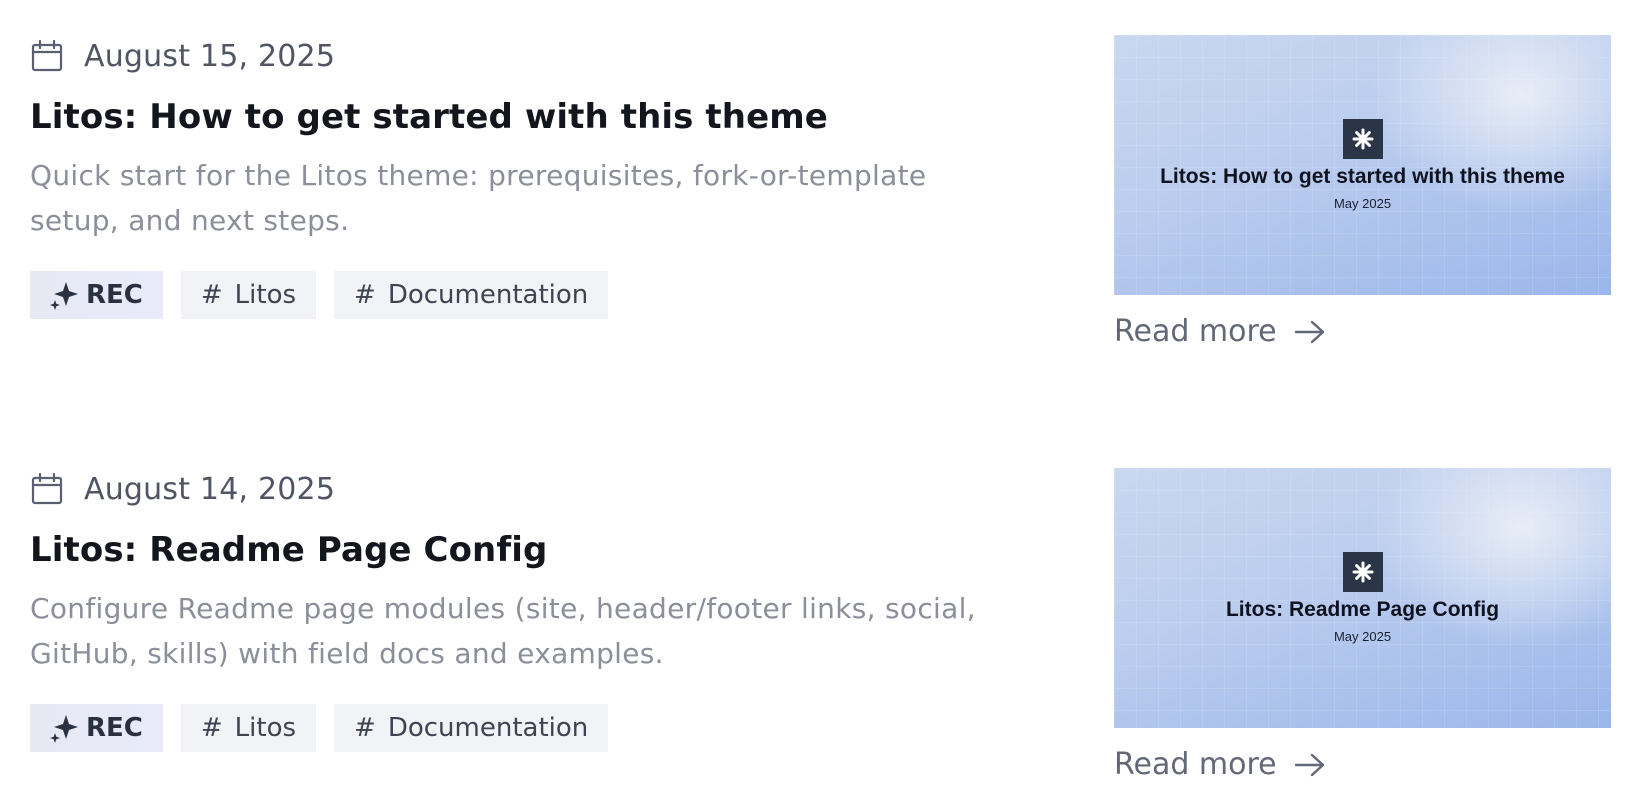  What do you see at coordinates (210, 56) in the screenshot?
I see `post-date: August 15, 2025` at bounding box center [210, 56].